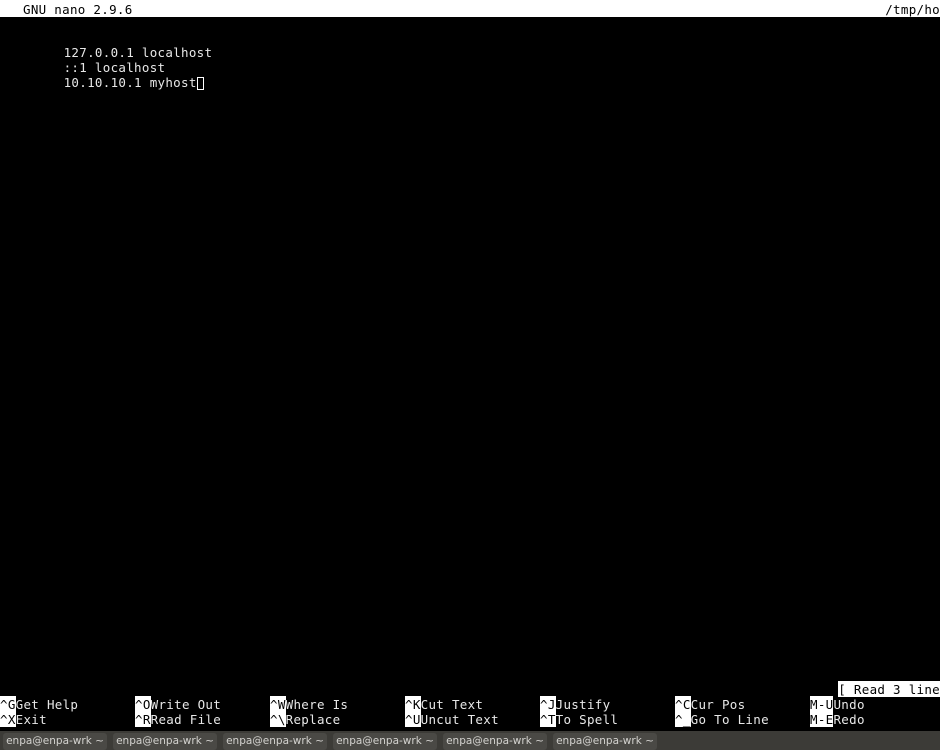  I want to click on shortcut-key: ^T, so click(548, 719).